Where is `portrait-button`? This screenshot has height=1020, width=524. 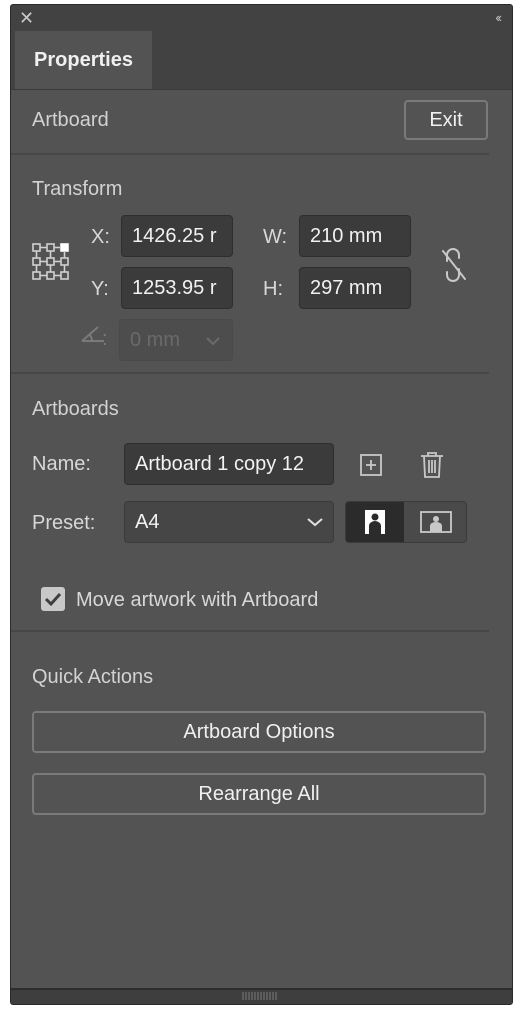
portrait-button is located at coordinates (375, 522).